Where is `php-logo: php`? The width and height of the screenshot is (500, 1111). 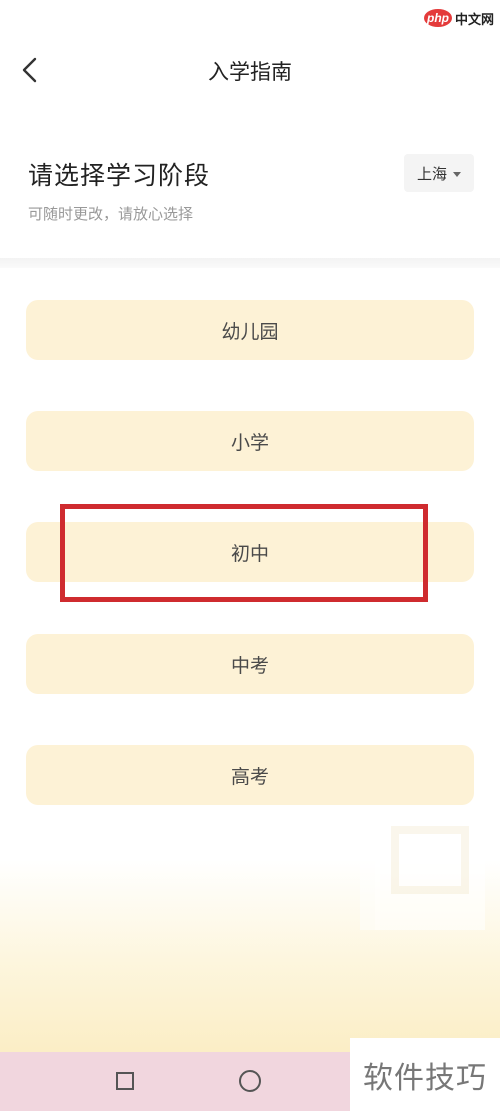 php-logo: php is located at coordinates (437, 18).